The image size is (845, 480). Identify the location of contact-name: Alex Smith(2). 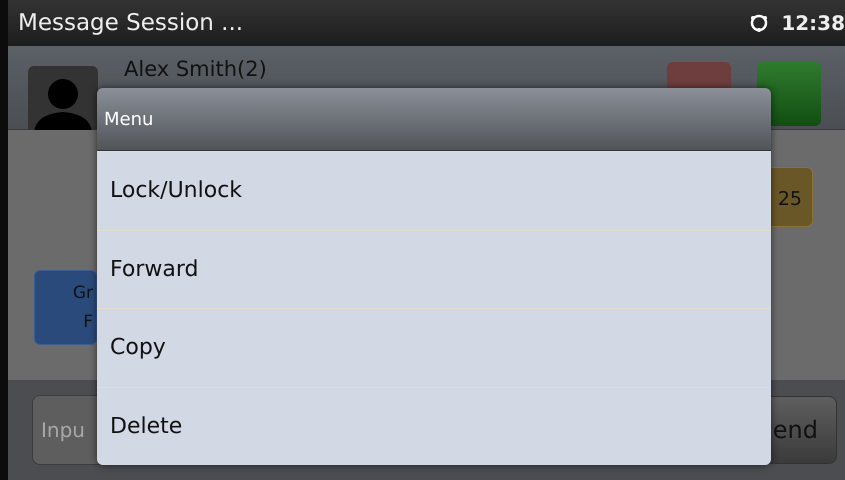
(195, 69).